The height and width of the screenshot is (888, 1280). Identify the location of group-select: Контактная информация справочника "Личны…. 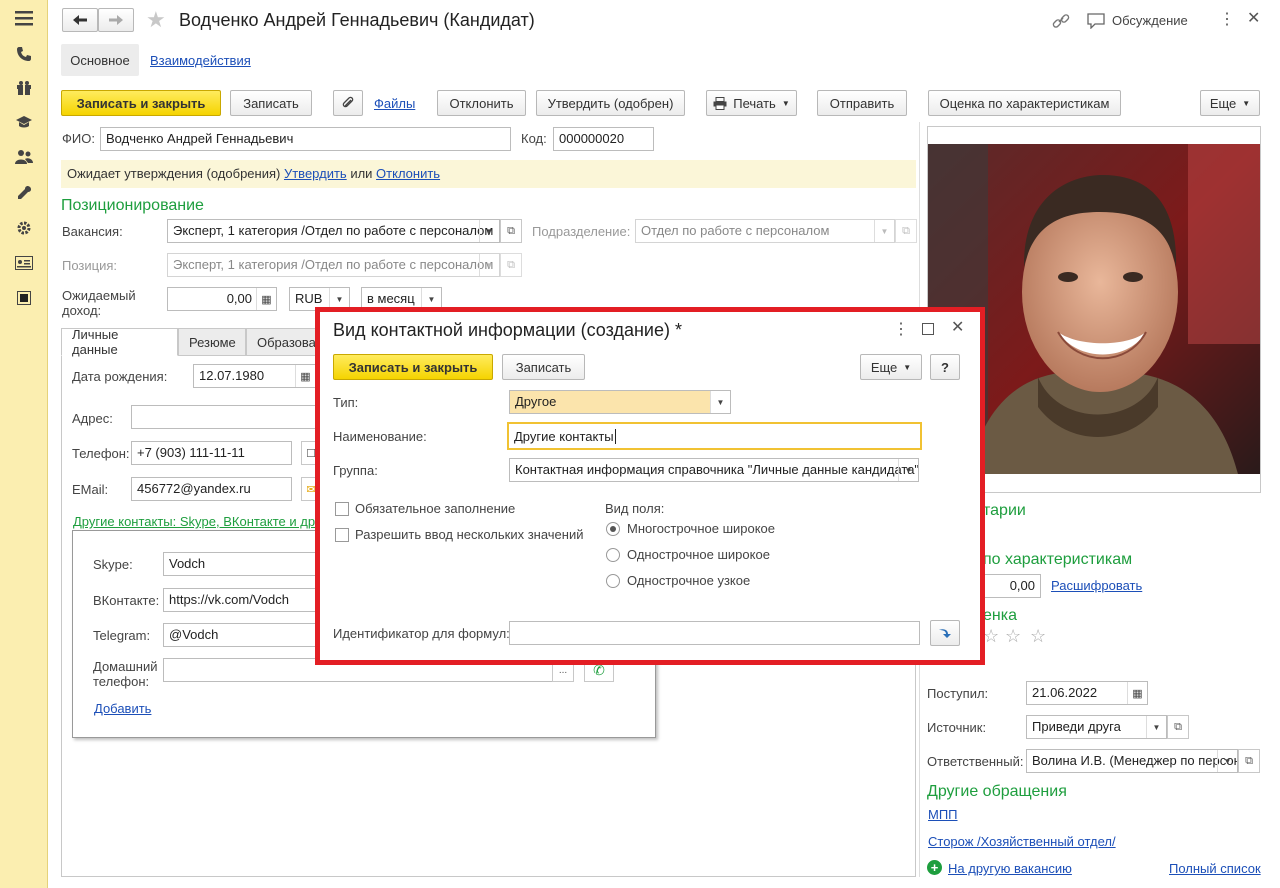
(714, 470).